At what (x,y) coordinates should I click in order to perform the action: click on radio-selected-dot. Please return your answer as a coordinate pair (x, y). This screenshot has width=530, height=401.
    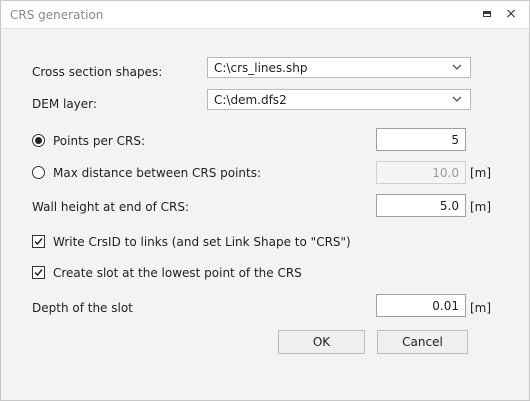
    Looking at the image, I should click on (38, 140).